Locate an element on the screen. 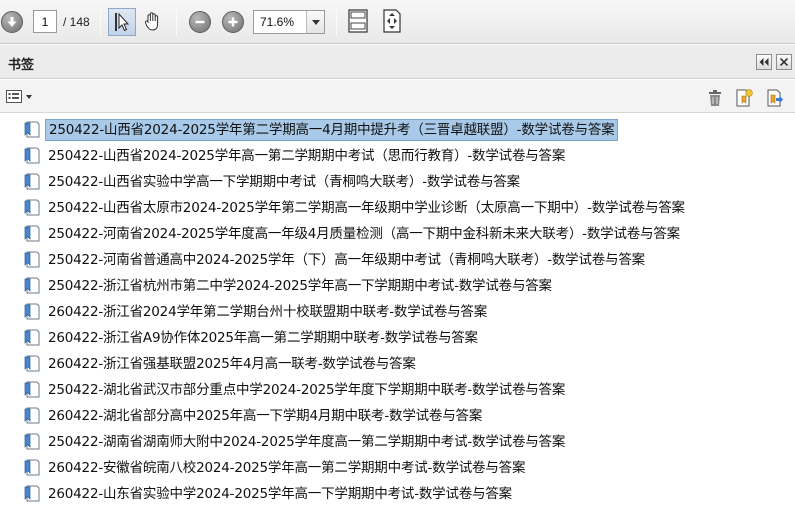 Image resolution: width=795 pixels, height=517 pixels. next-page-button is located at coordinates (12, 22).